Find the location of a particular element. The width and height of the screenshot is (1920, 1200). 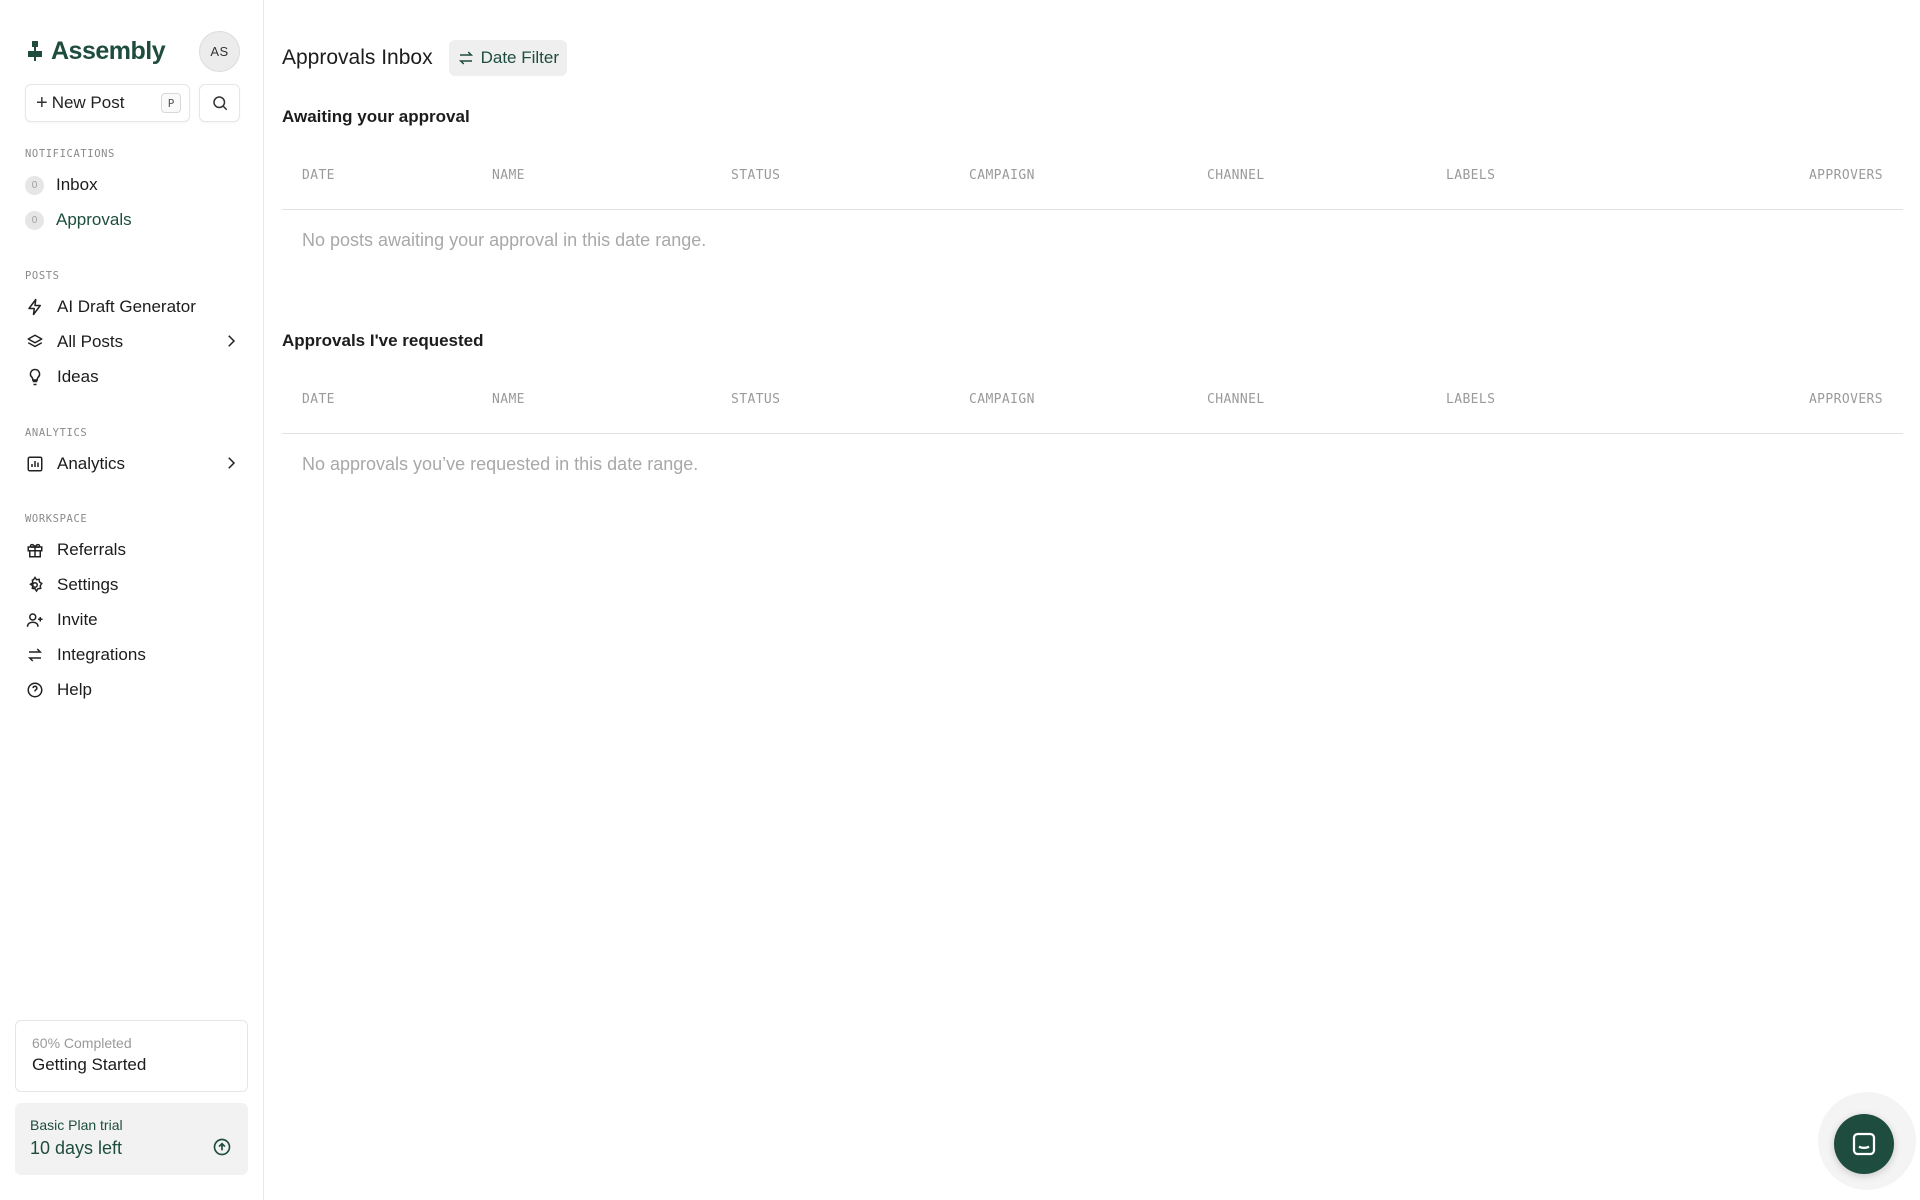

page-header: Approvals Inbox Date Filter is located at coordinates (425, 58).